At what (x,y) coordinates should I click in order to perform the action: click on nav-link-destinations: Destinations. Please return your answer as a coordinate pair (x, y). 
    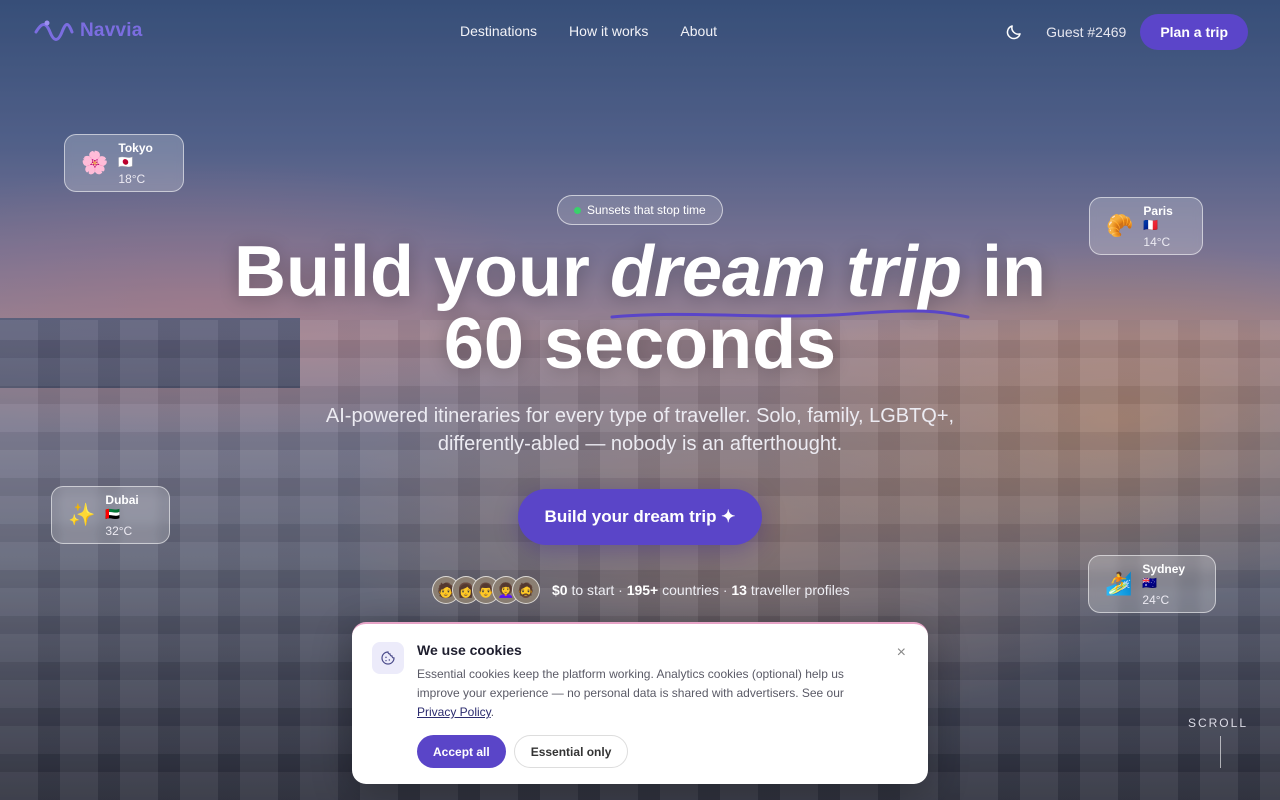
    Looking at the image, I should click on (498, 31).